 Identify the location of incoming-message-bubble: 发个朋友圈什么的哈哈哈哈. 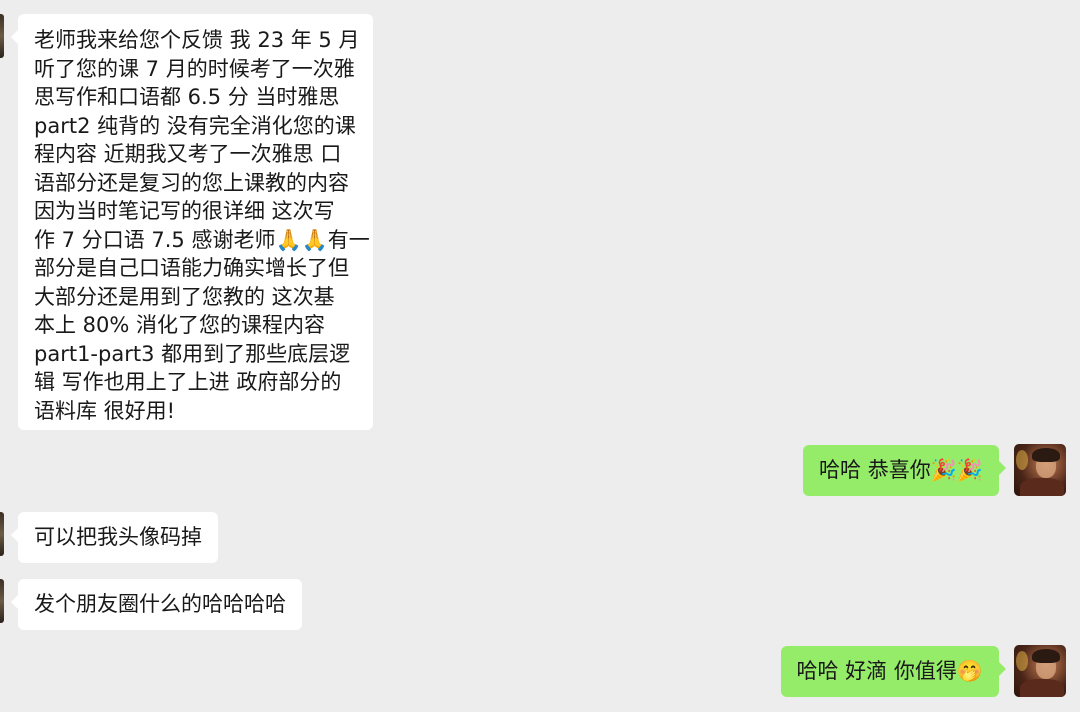
(156, 604).